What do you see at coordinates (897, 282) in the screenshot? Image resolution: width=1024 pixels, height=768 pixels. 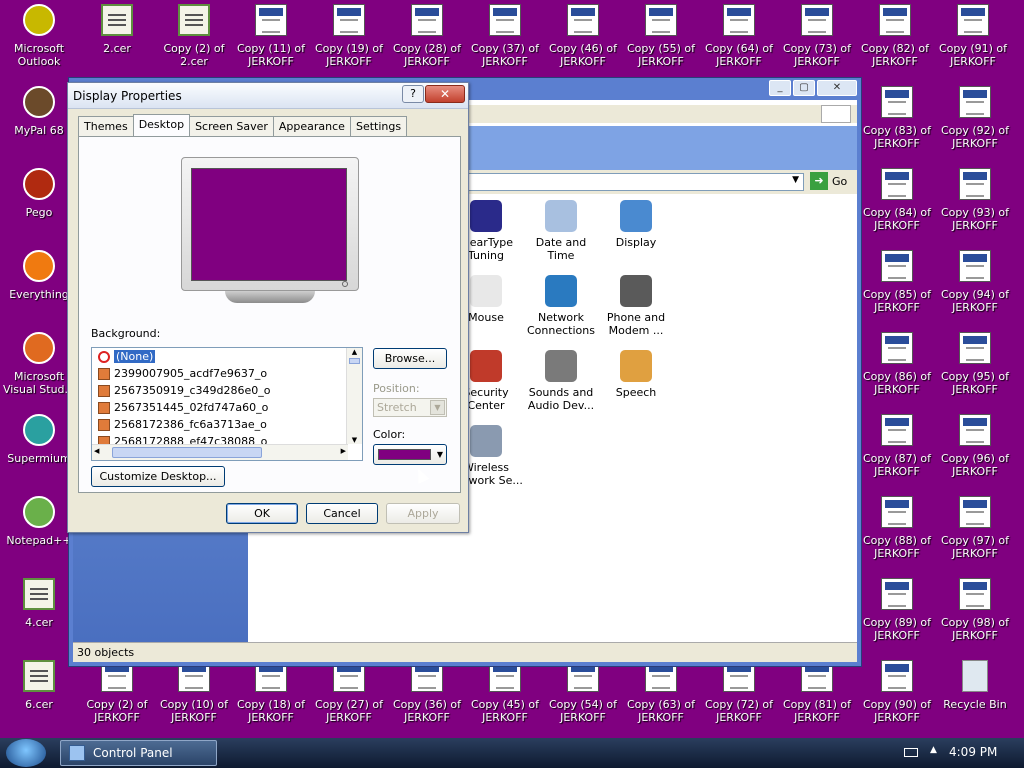 I see `desktop-icon: Copy (85) of JERKOFF` at bounding box center [897, 282].